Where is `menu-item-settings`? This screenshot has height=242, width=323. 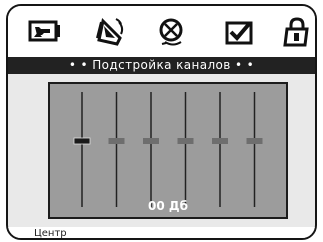
menu-item-settings is located at coordinates (240, 32).